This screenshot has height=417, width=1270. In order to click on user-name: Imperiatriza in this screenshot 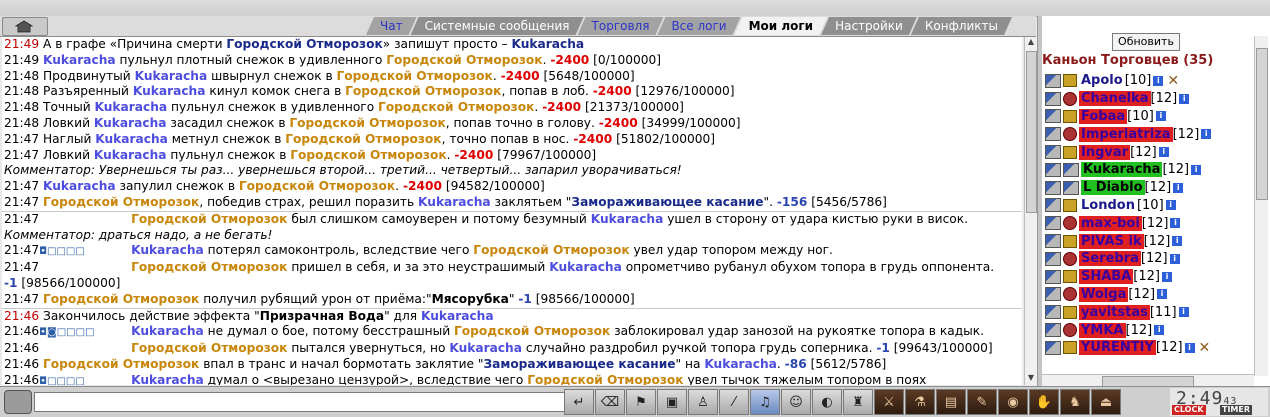, I will do `click(1126, 134)`.